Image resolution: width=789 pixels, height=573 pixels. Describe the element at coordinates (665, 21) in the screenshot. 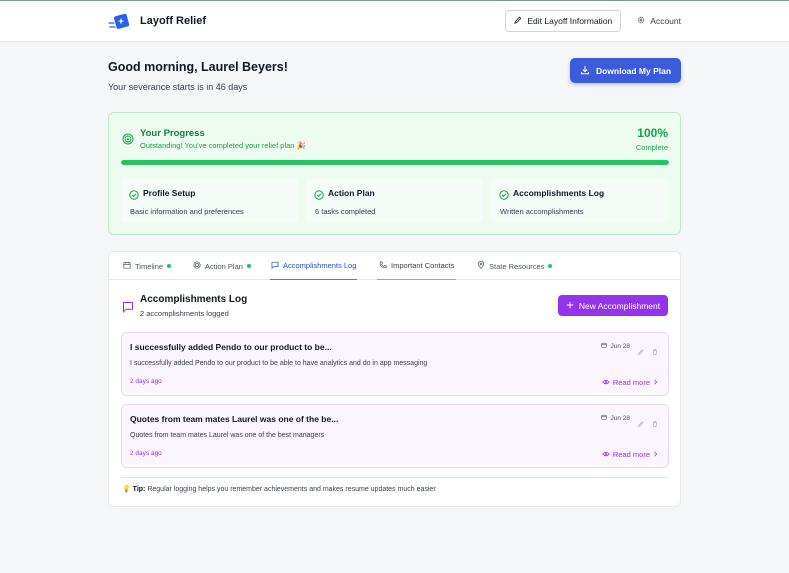

I see `account-label: Account` at that location.